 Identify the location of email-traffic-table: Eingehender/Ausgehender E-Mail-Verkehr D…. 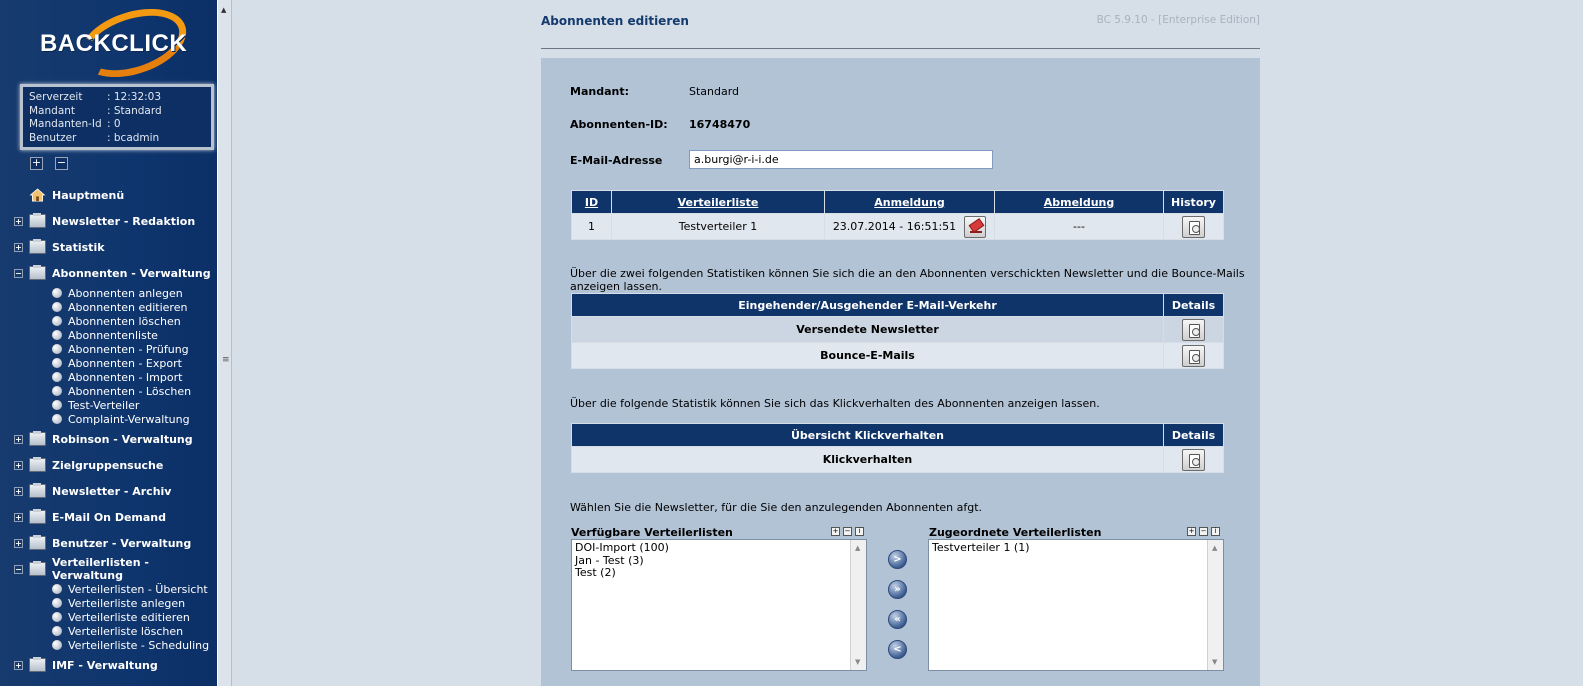
(897, 331).